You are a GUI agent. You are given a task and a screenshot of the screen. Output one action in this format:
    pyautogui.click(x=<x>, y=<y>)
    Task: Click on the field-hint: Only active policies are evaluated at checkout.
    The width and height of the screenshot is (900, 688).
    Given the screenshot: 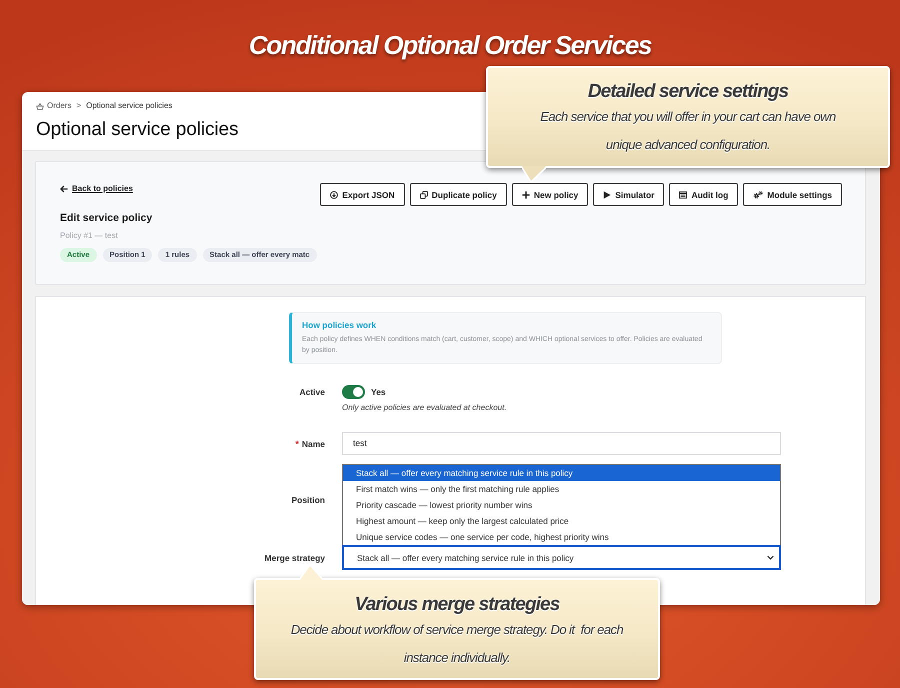 What is the action you would take?
    pyautogui.click(x=424, y=408)
    